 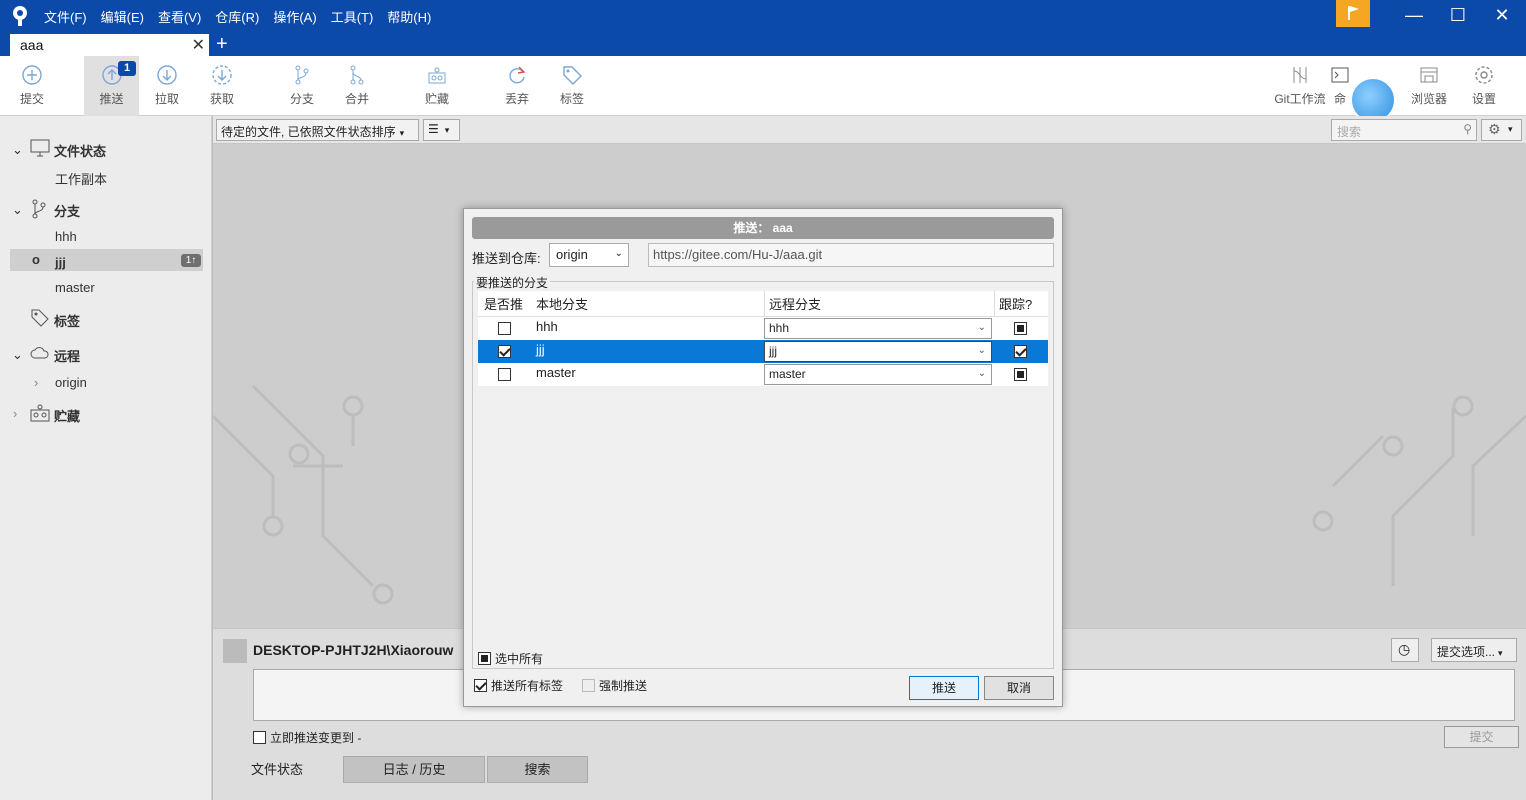 I want to click on sidebar-tags: 标签, so click(x=67, y=320).